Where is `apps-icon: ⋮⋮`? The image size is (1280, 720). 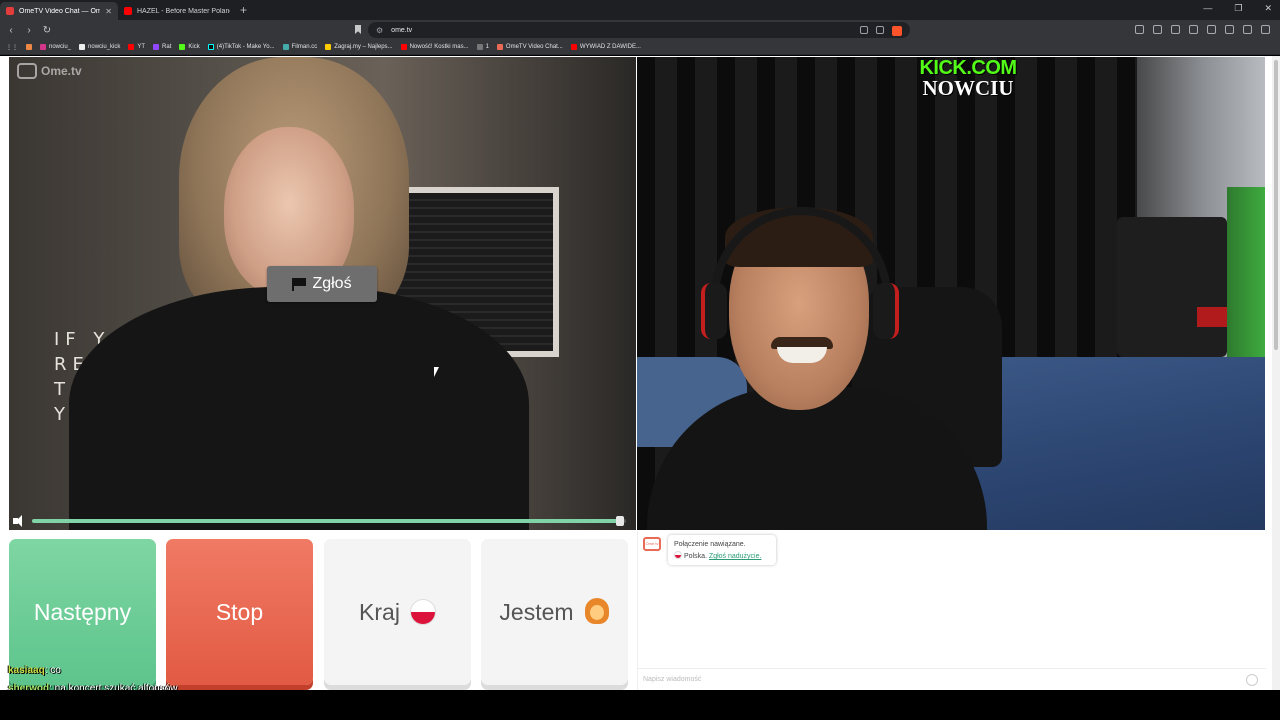
apps-icon: ⋮⋮ is located at coordinates (12, 47).